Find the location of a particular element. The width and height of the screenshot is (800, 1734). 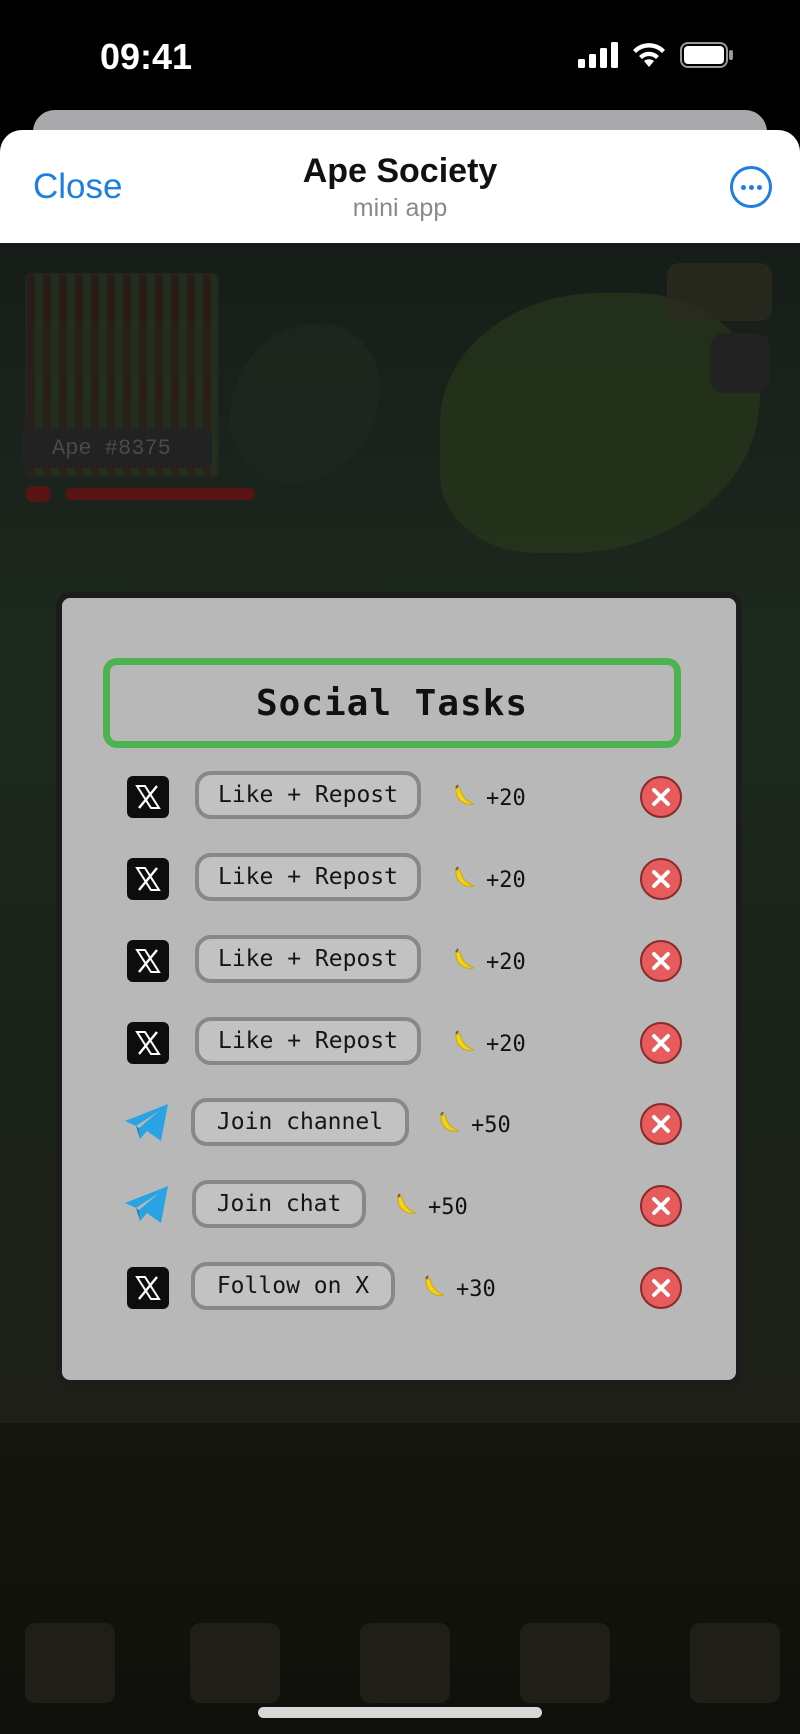

task-row: Follow on X +30 is located at coordinates (399, 1289).